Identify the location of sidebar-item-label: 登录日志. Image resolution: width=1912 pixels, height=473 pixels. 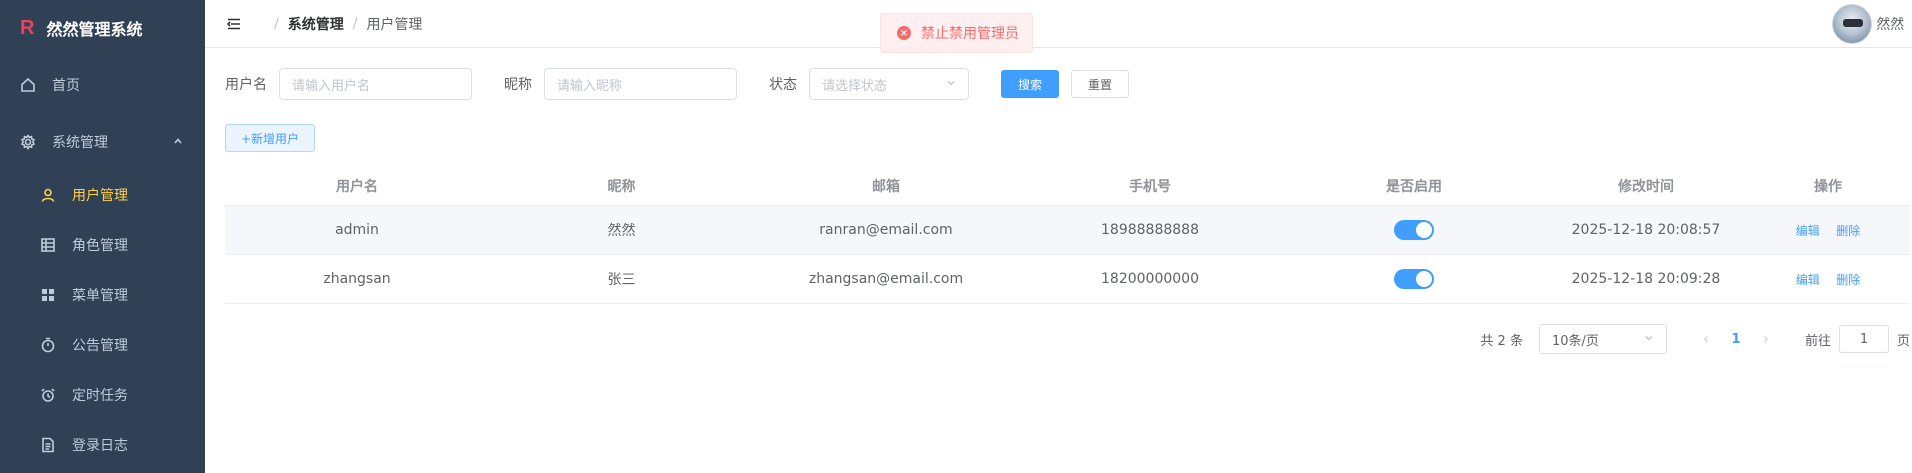
(100, 446).